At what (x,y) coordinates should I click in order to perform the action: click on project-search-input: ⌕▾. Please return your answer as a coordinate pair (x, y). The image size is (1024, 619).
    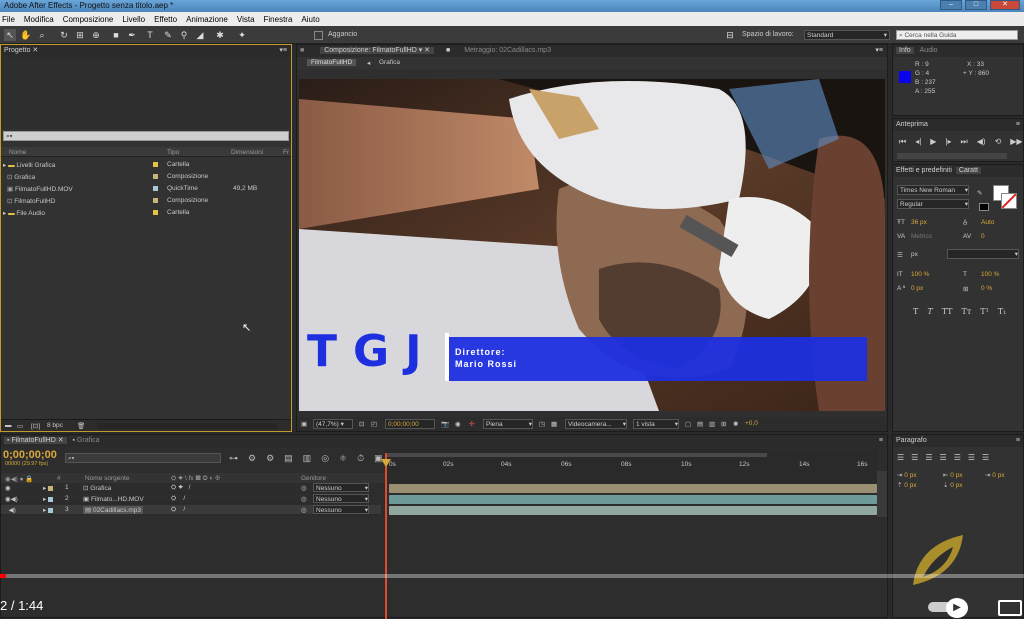
    Looking at the image, I should click on (146, 136).